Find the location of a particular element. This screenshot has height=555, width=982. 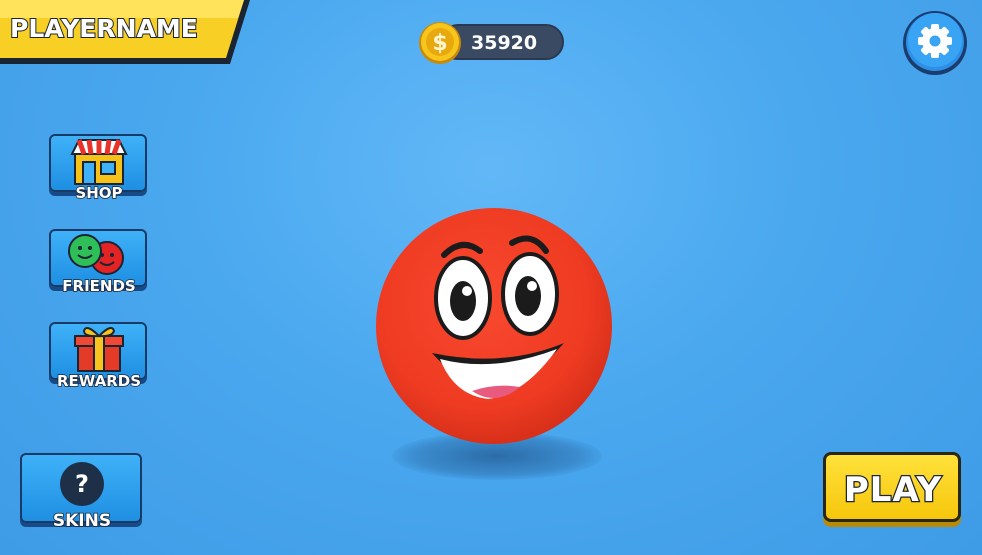

rewards-label: REWARDS is located at coordinates (99, 381).